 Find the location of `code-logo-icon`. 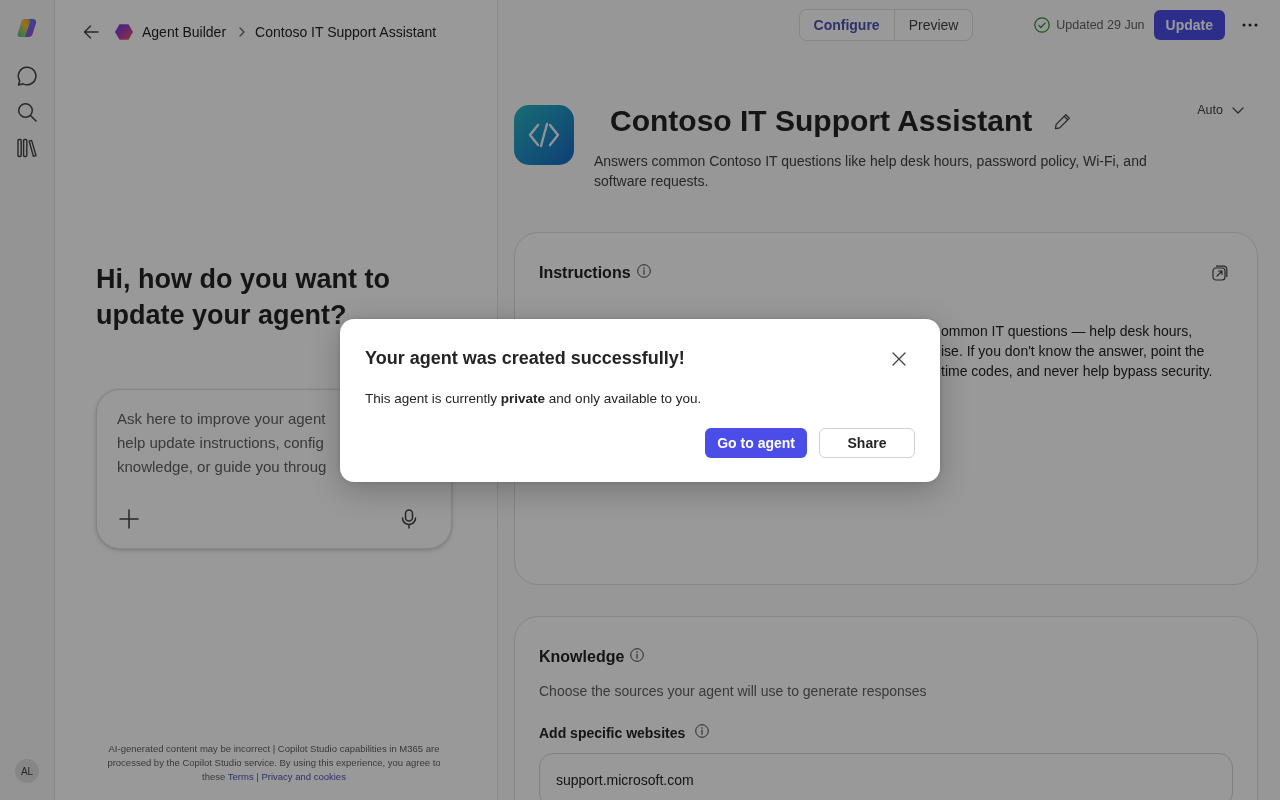

code-logo-icon is located at coordinates (544, 135).